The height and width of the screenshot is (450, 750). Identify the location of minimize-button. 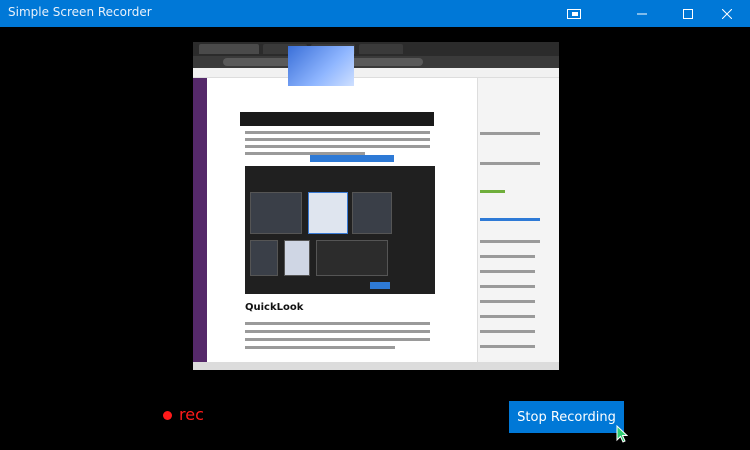
(642, 13).